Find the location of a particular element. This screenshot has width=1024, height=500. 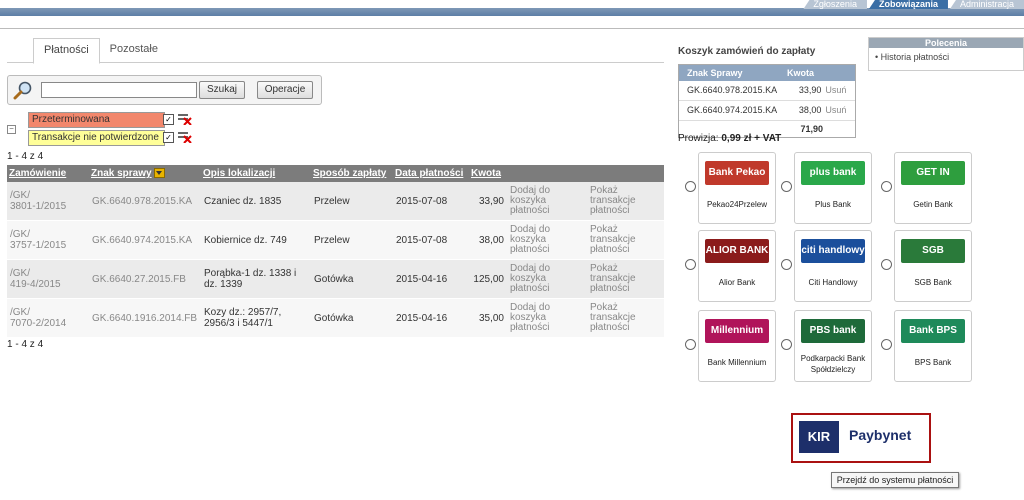

legend-overdue: Przeterminowana is located at coordinates (96, 120).